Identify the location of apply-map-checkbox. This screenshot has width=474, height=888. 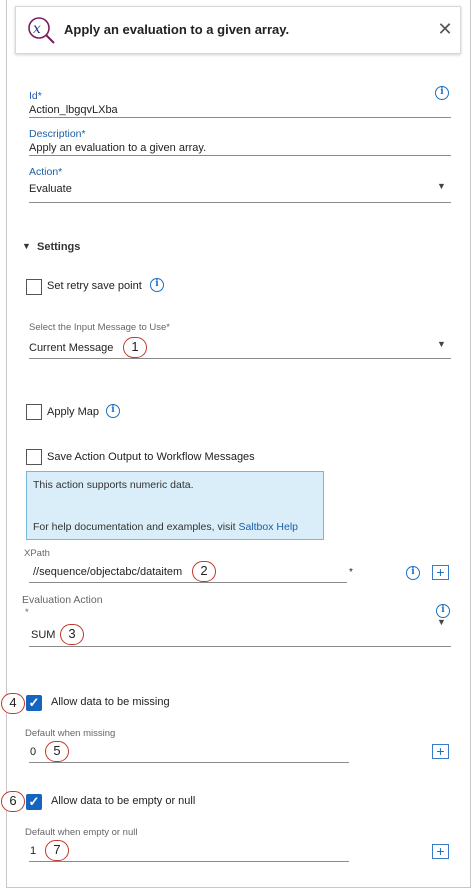
(34, 412).